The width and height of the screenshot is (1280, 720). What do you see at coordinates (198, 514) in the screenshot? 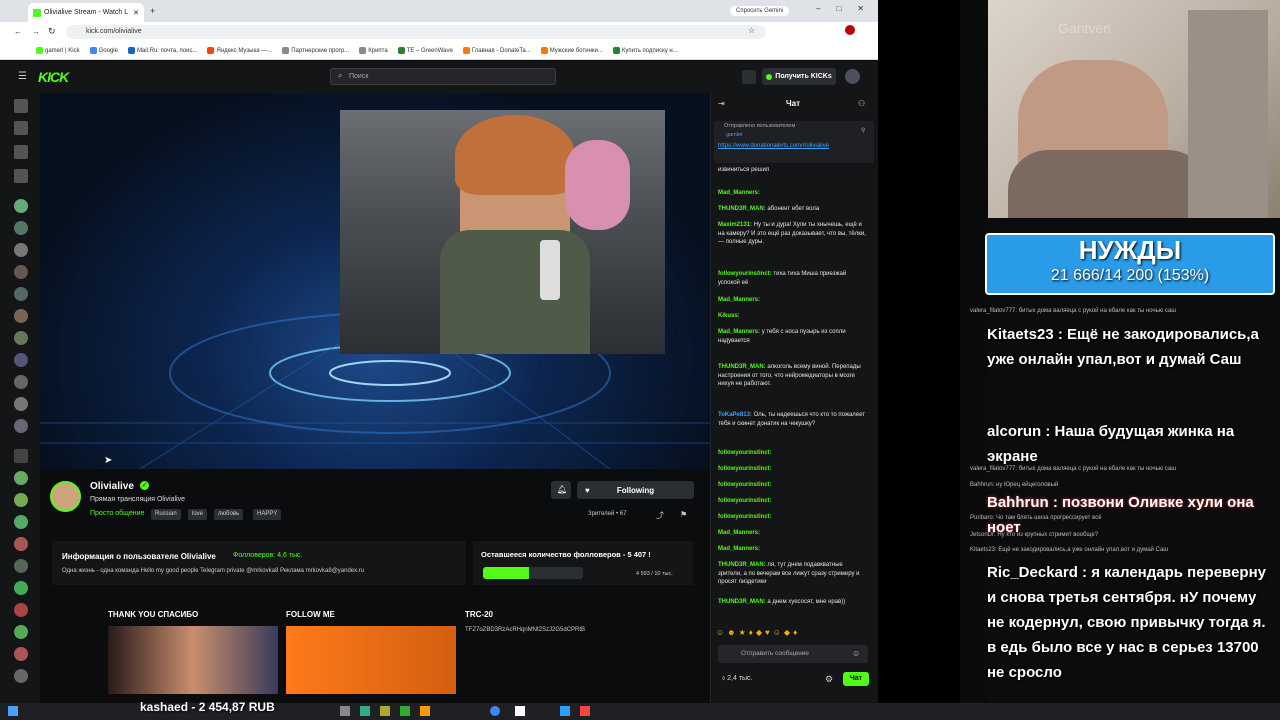
I see `tag: love` at bounding box center [198, 514].